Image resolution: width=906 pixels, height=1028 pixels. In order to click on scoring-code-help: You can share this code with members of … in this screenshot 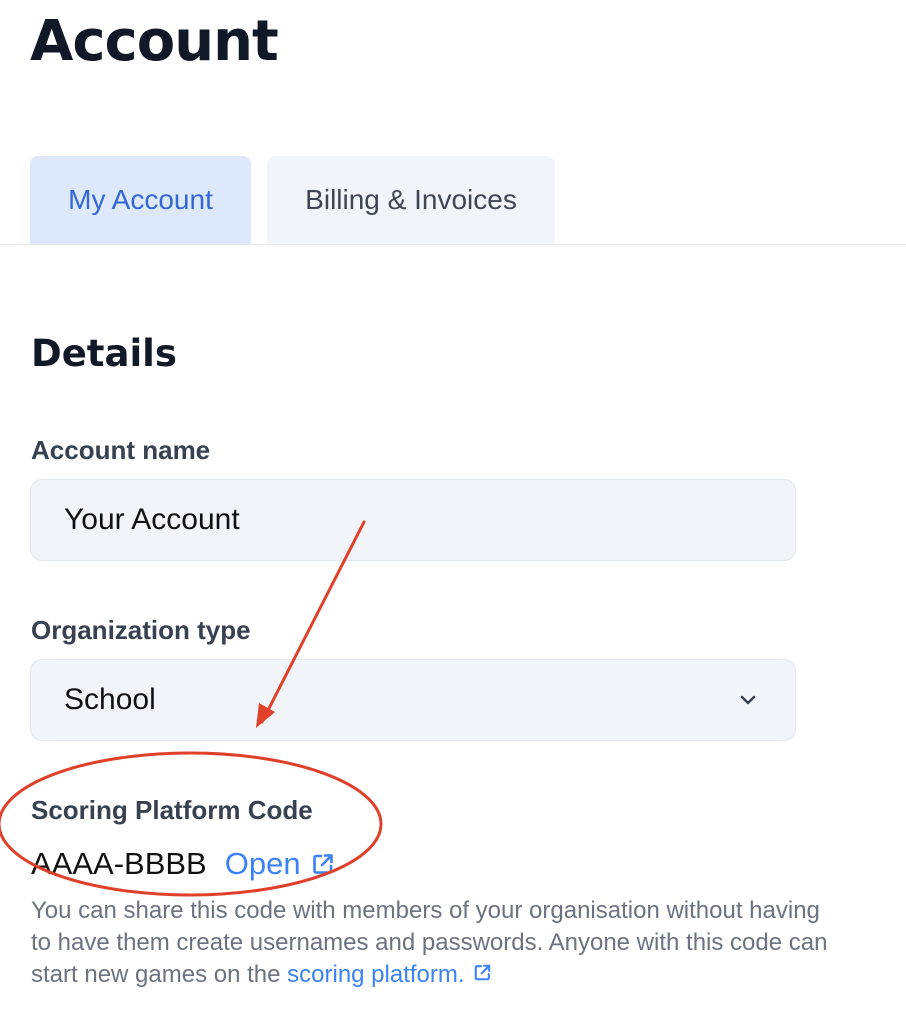, I will do `click(431, 943)`.